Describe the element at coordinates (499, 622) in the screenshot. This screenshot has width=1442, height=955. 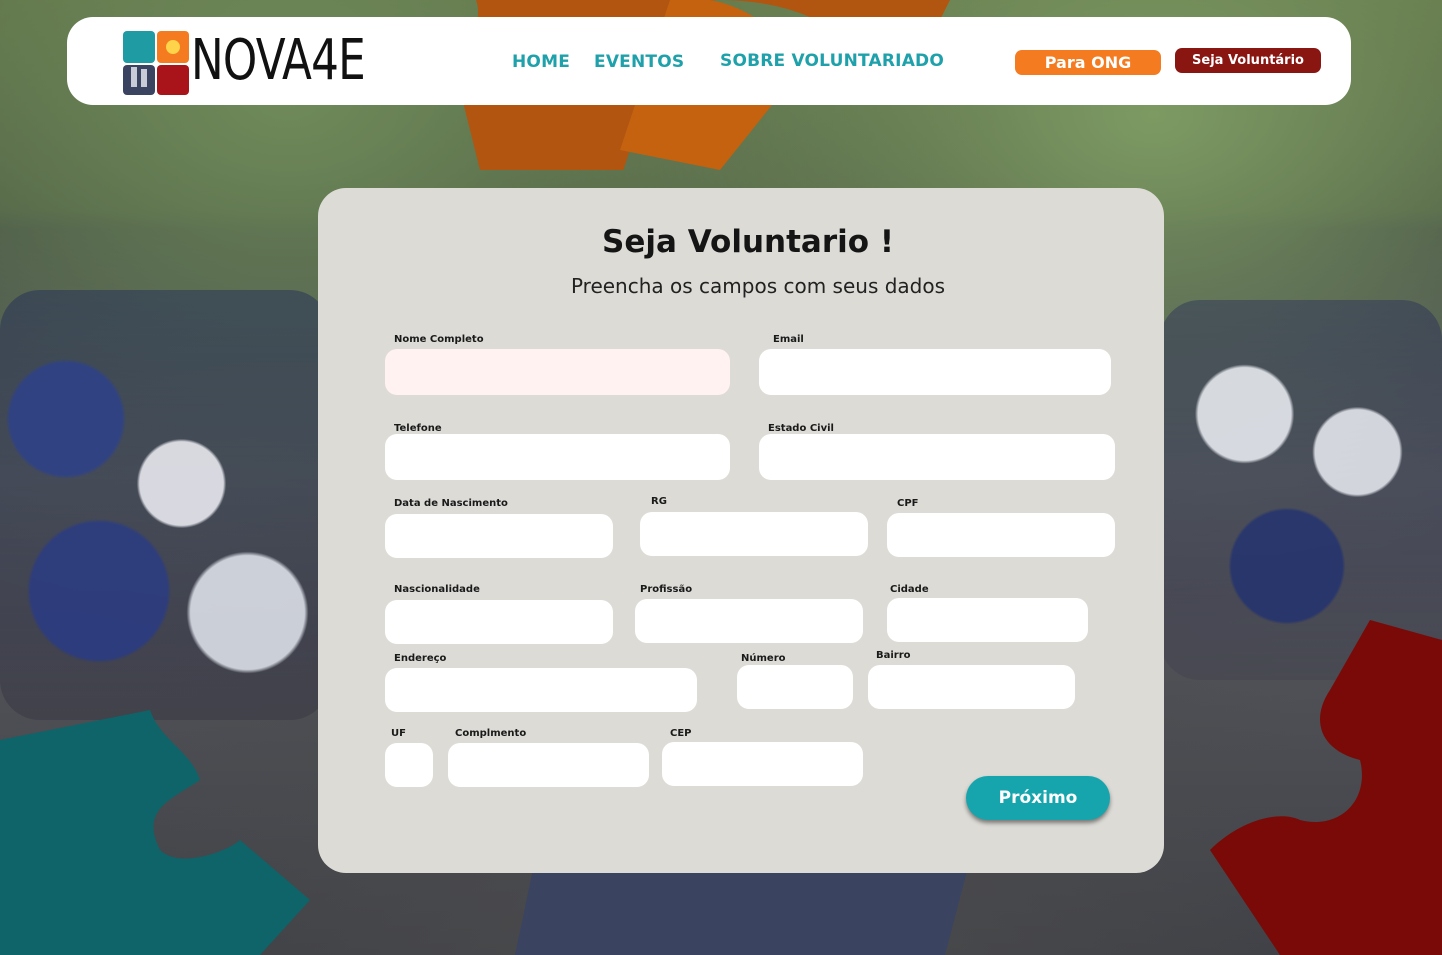
I see `nacionalidade-input` at that location.